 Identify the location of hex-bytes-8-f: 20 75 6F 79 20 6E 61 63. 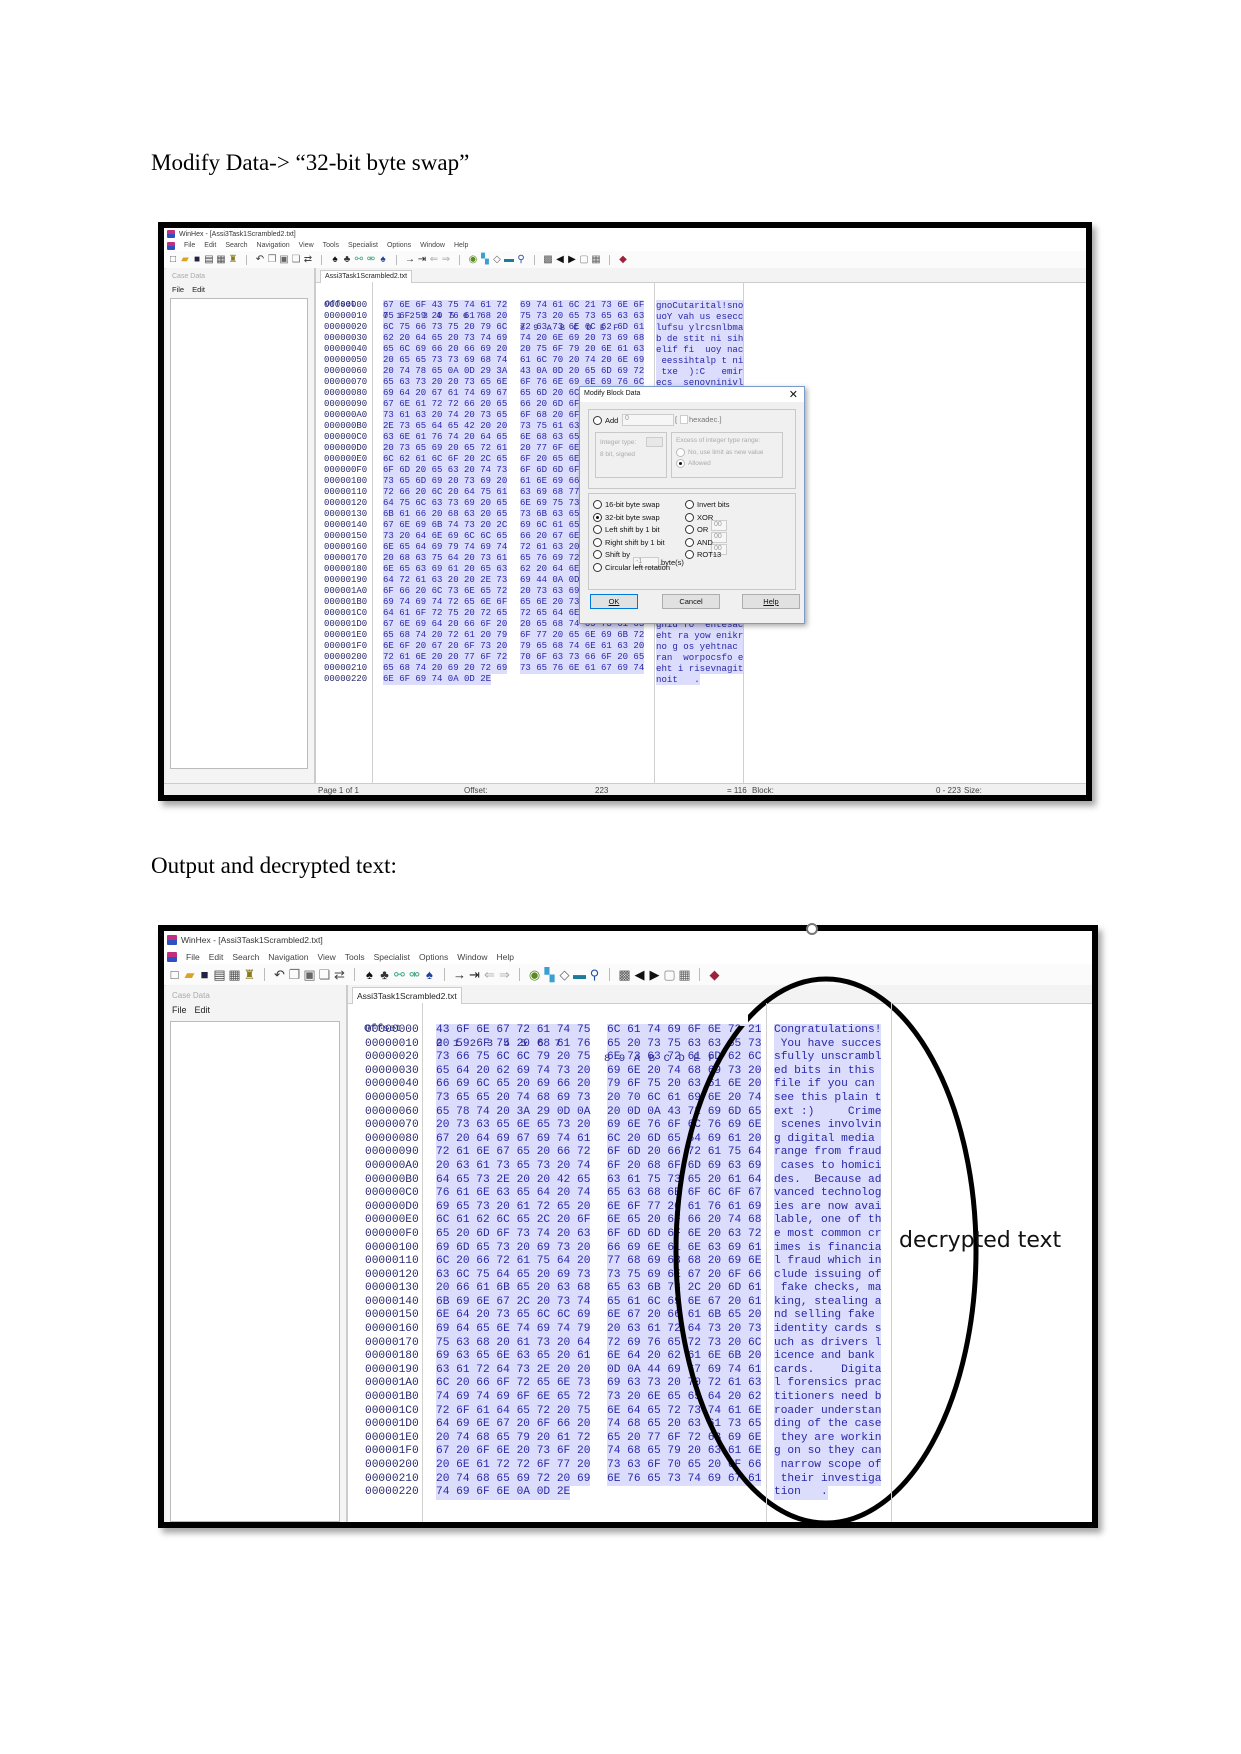
(582, 349).